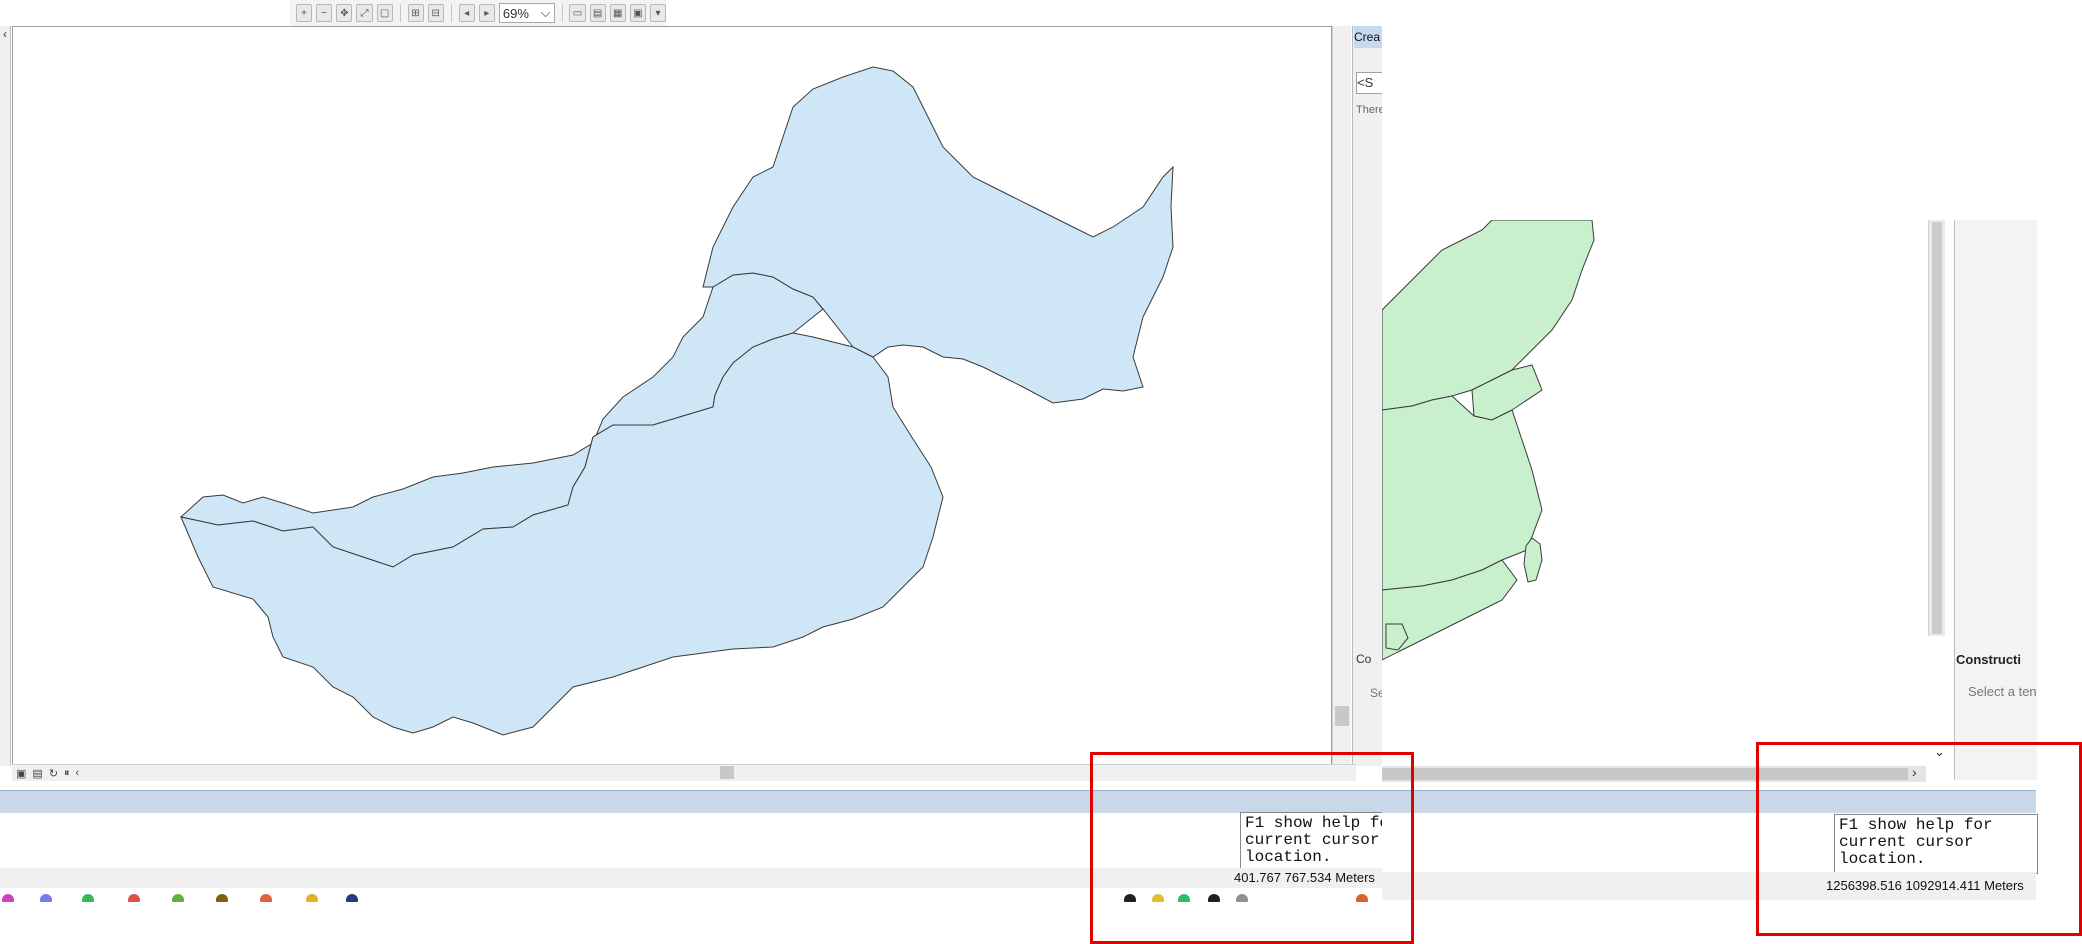 The height and width of the screenshot is (944, 2082). I want to click on refresh-icon: ↻, so click(53, 773).